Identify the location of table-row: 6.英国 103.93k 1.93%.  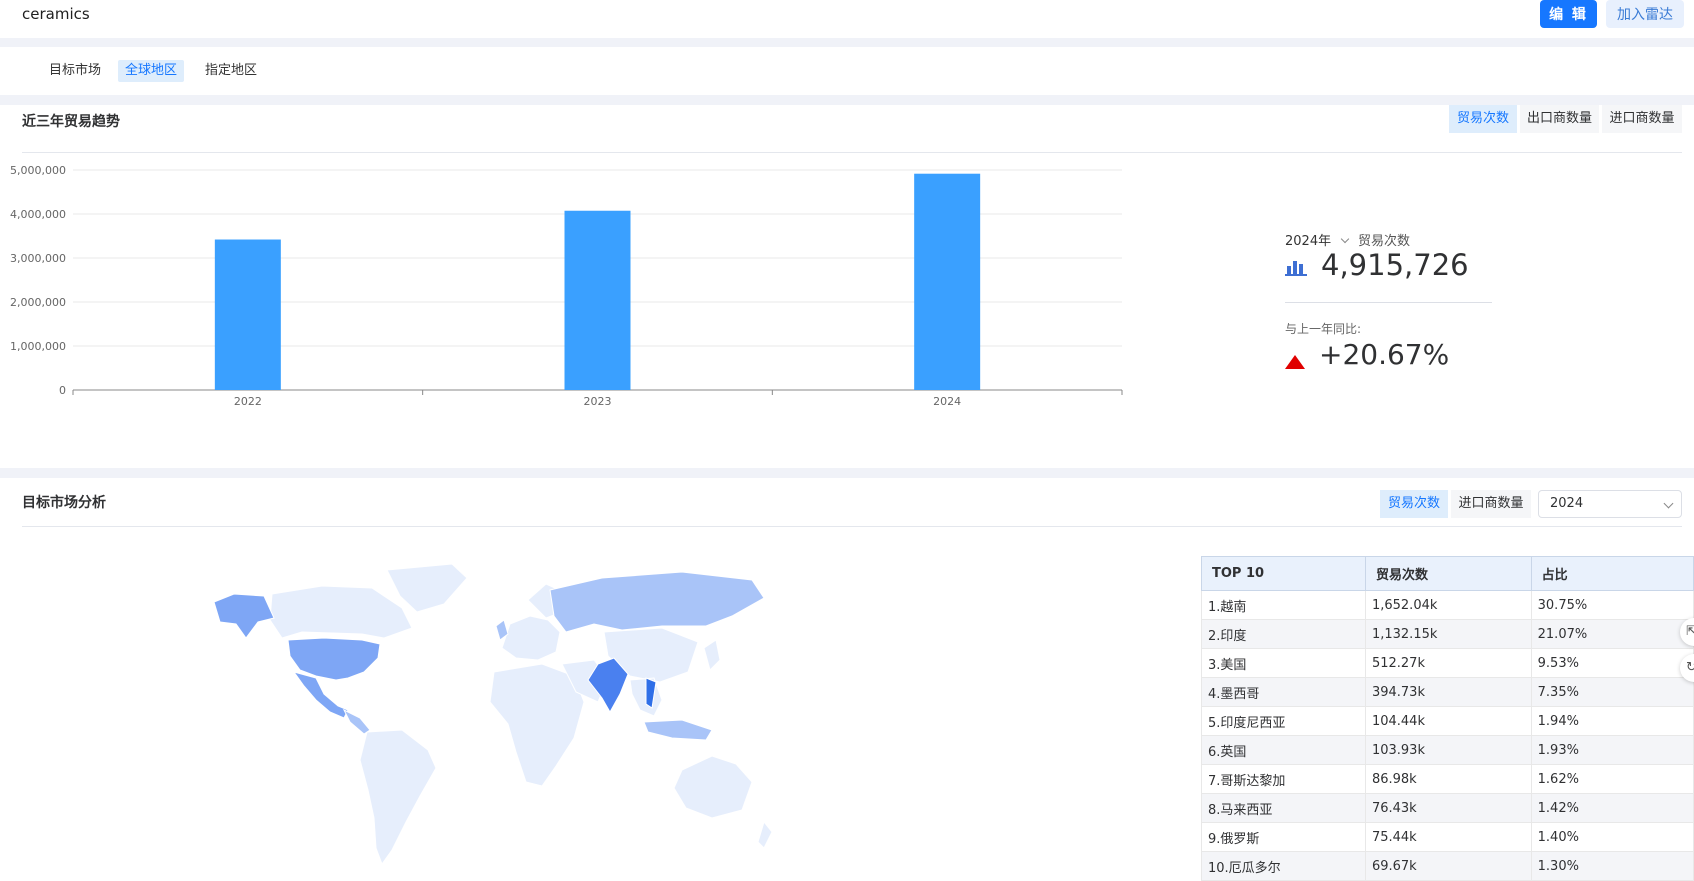
(1447, 750).